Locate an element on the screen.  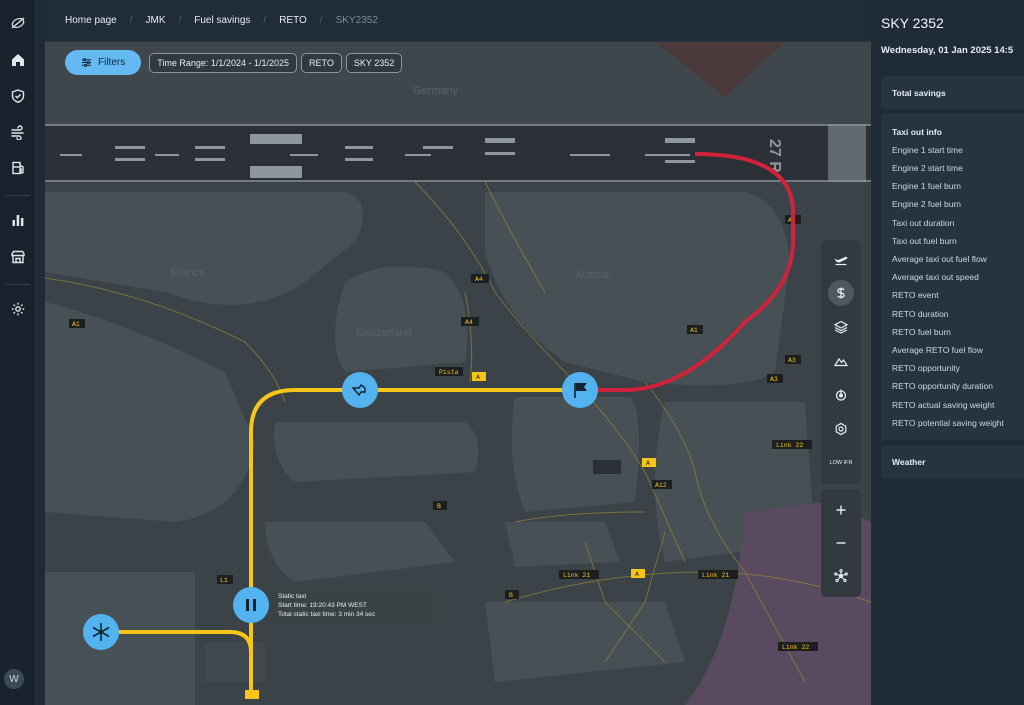
breadcrumb-fuel-savings: Fuel savings is located at coordinates (222, 20).